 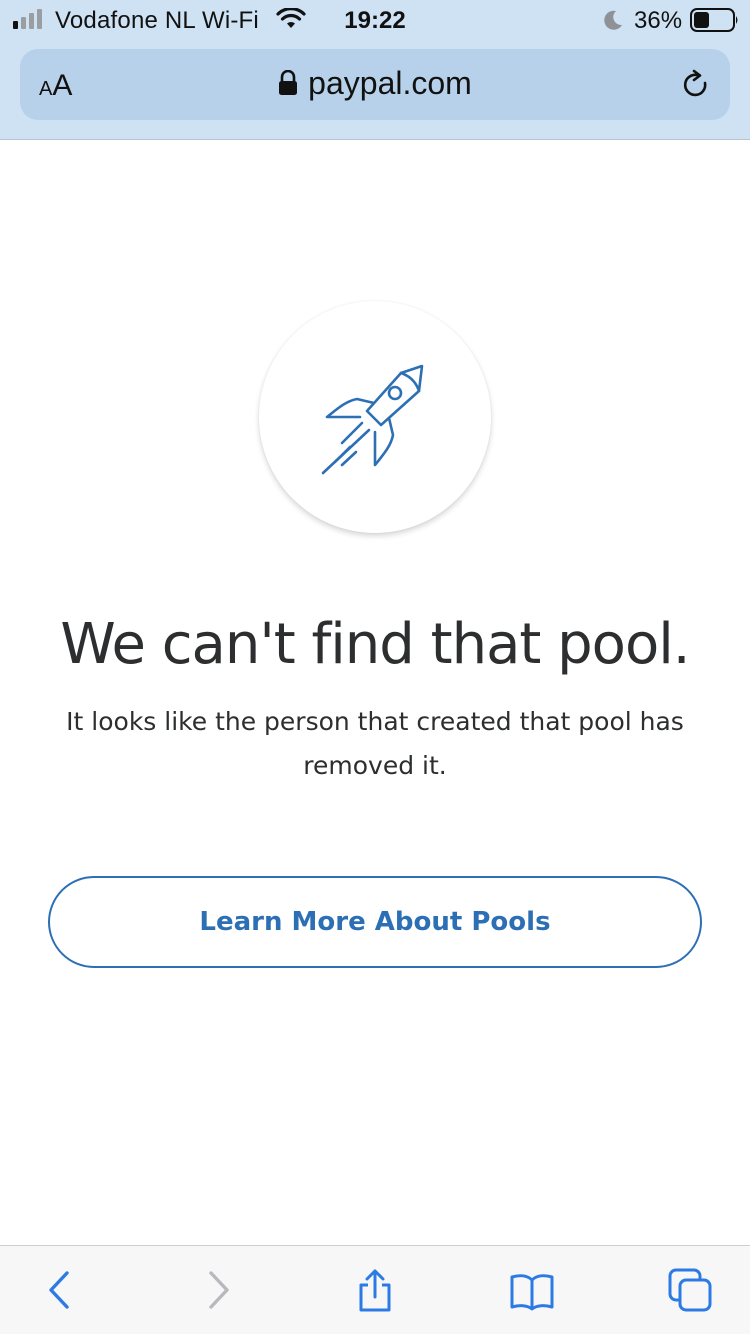 What do you see at coordinates (658, 20) in the screenshot?
I see `battery-percentage: 36%` at bounding box center [658, 20].